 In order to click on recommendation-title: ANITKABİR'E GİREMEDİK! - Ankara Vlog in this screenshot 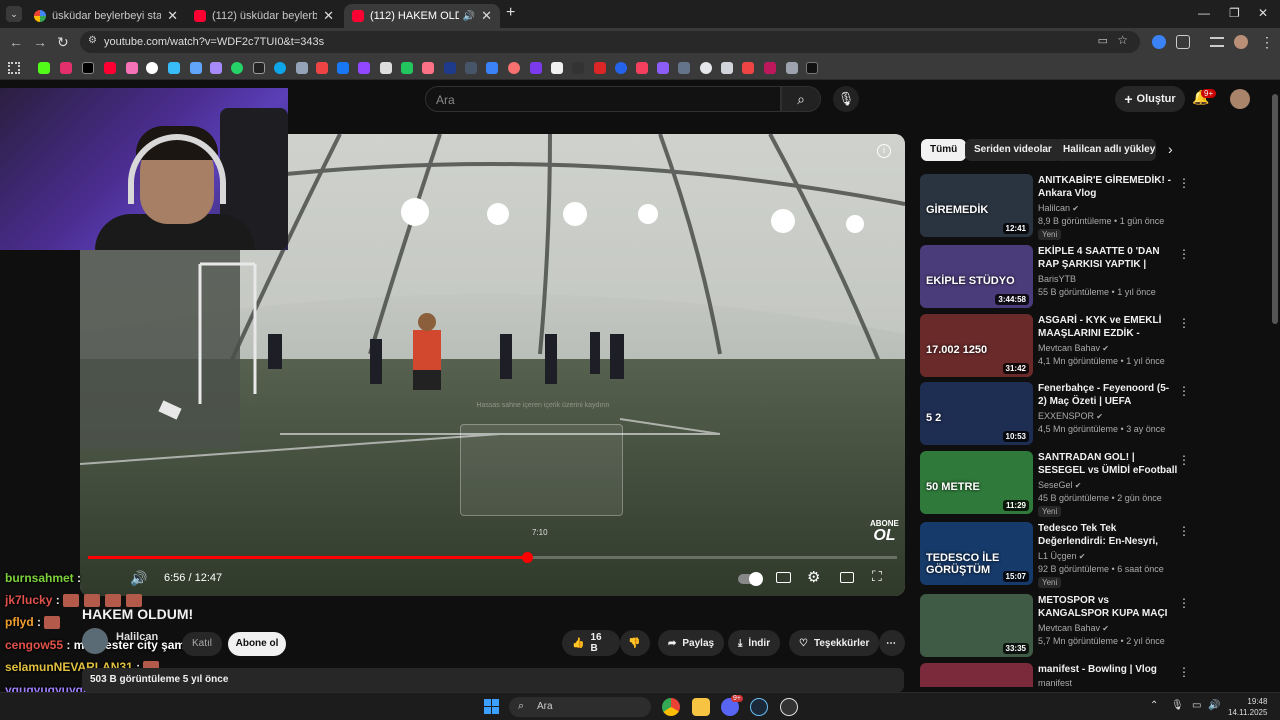, I will do `click(1108, 187)`.